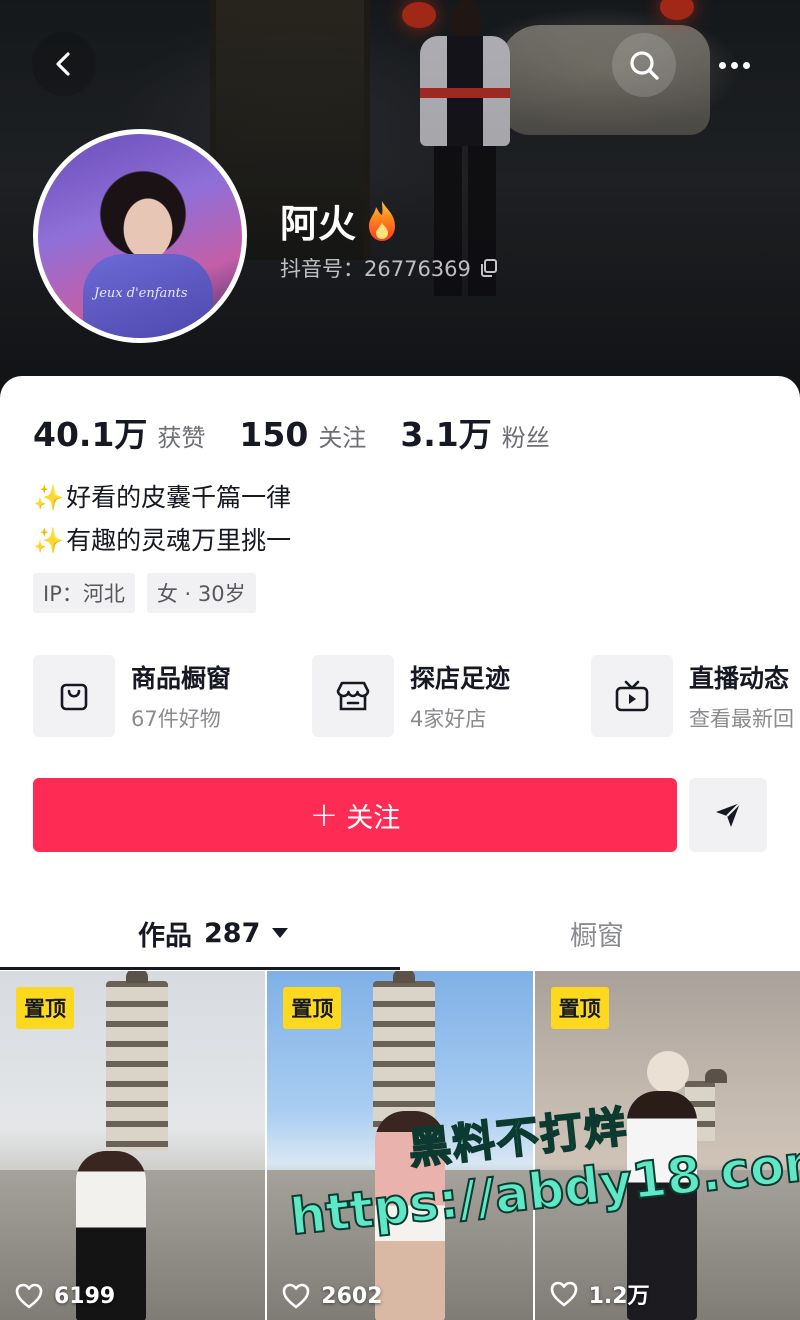 The height and width of the screenshot is (1320, 800). Describe the element at coordinates (373, 818) in the screenshot. I see `follow-button-label: 关注` at that location.